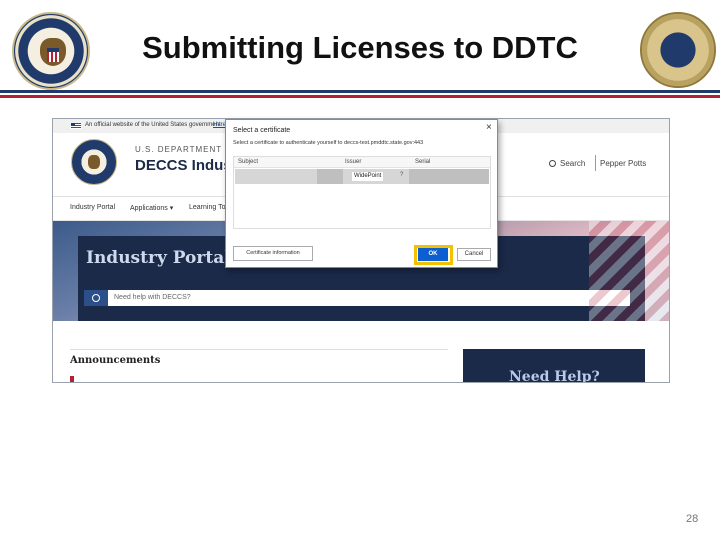 The height and width of the screenshot is (540, 720). Describe the element at coordinates (357, 298) in the screenshot. I see `help-search-input: Need help with DECCS?` at that location.